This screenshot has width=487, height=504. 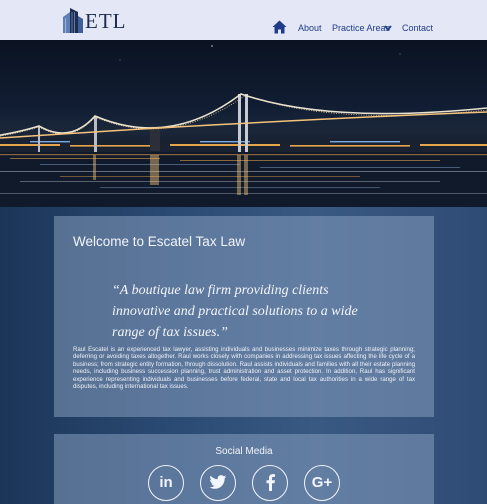 What do you see at coordinates (361, 28) in the screenshot?
I see `nav-practice-areas-link: Practice Areas` at bounding box center [361, 28].